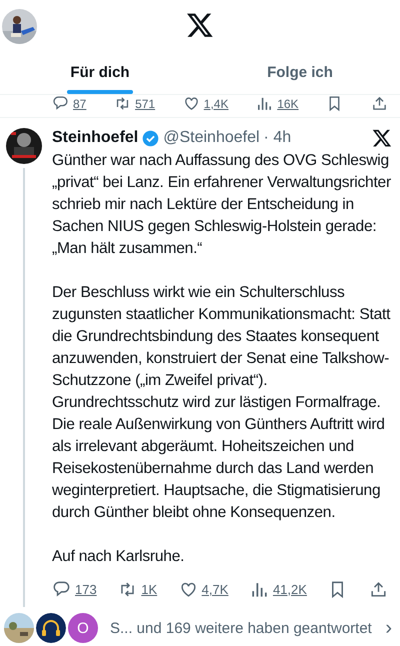 This screenshot has height=646, width=400. I want to click on views-action: 16K, so click(277, 103).